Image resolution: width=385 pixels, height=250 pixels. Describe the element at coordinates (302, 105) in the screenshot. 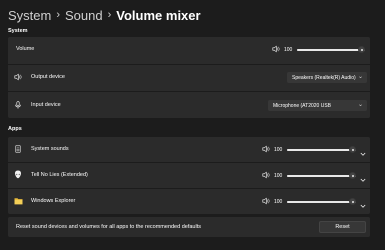

I see `input-device-selected: Microphone (AT2020 USB` at that location.